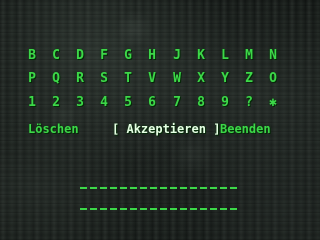  What do you see at coordinates (80, 56) in the screenshot?
I see `key-d: D` at bounding box center [80, 56].